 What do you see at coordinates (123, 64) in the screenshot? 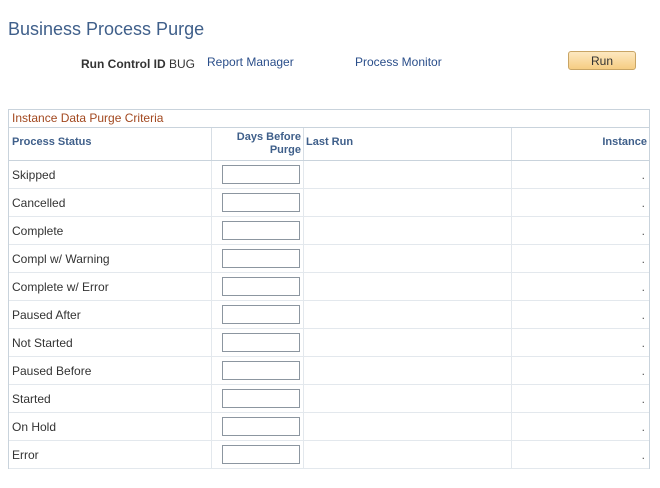
I see `run-control-label: Run Control ID` at bounding box center [123, 64].